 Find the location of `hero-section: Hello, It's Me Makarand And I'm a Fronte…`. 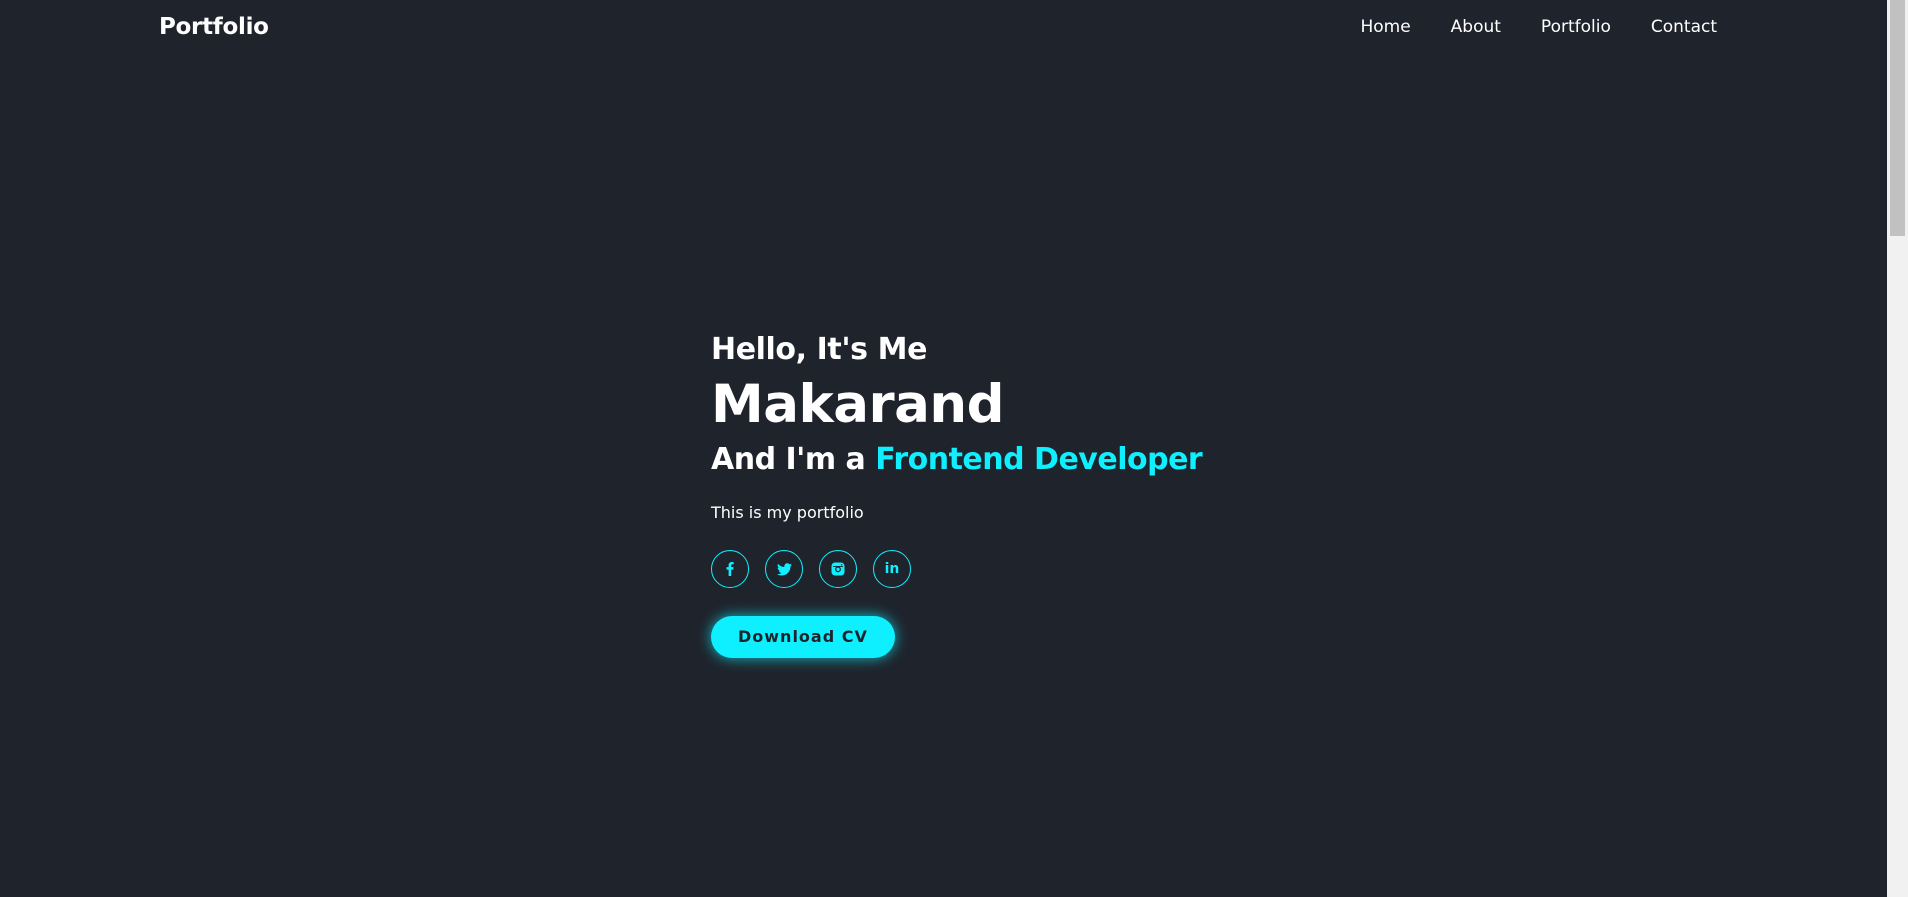

hero-section: Hello, It's Me Makarand And I'm a Fronte… is located at coordinates (957, 494).